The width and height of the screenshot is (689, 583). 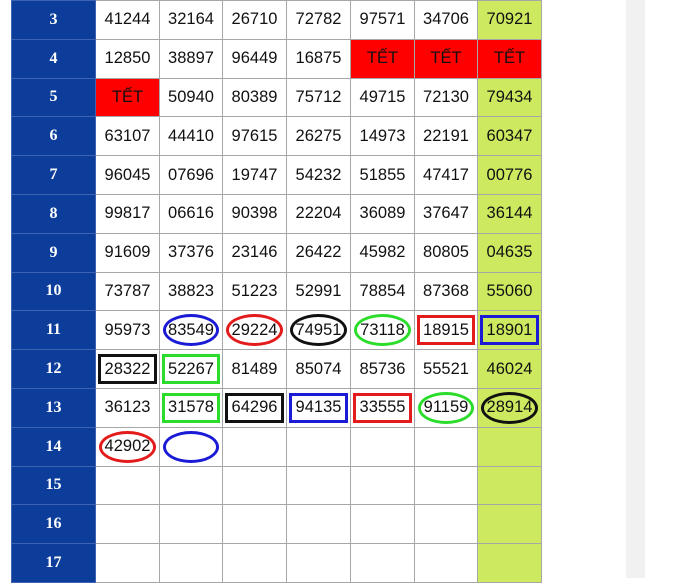 I want to click on result-cell: 28322, so click(x=127, y=369).